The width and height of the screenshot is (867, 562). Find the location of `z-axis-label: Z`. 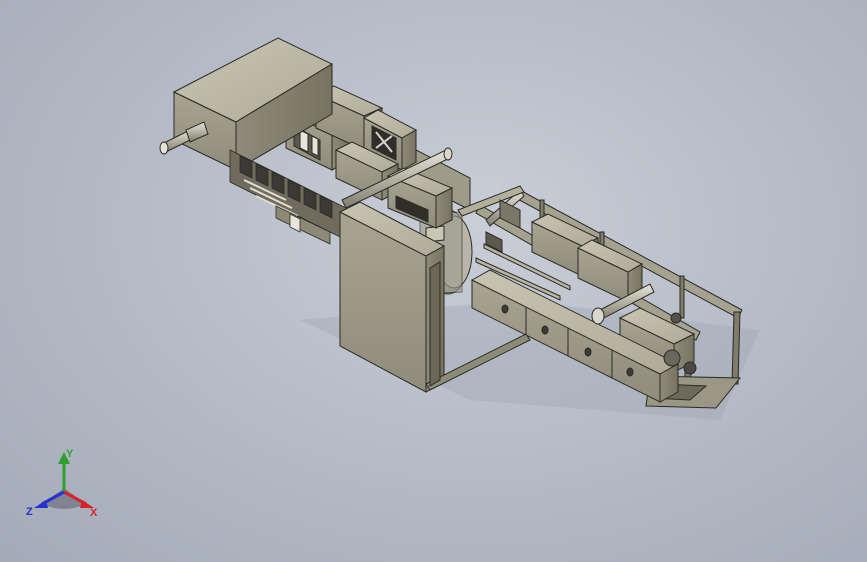

z-axis-label: Z is located at coordinates (29, 512).